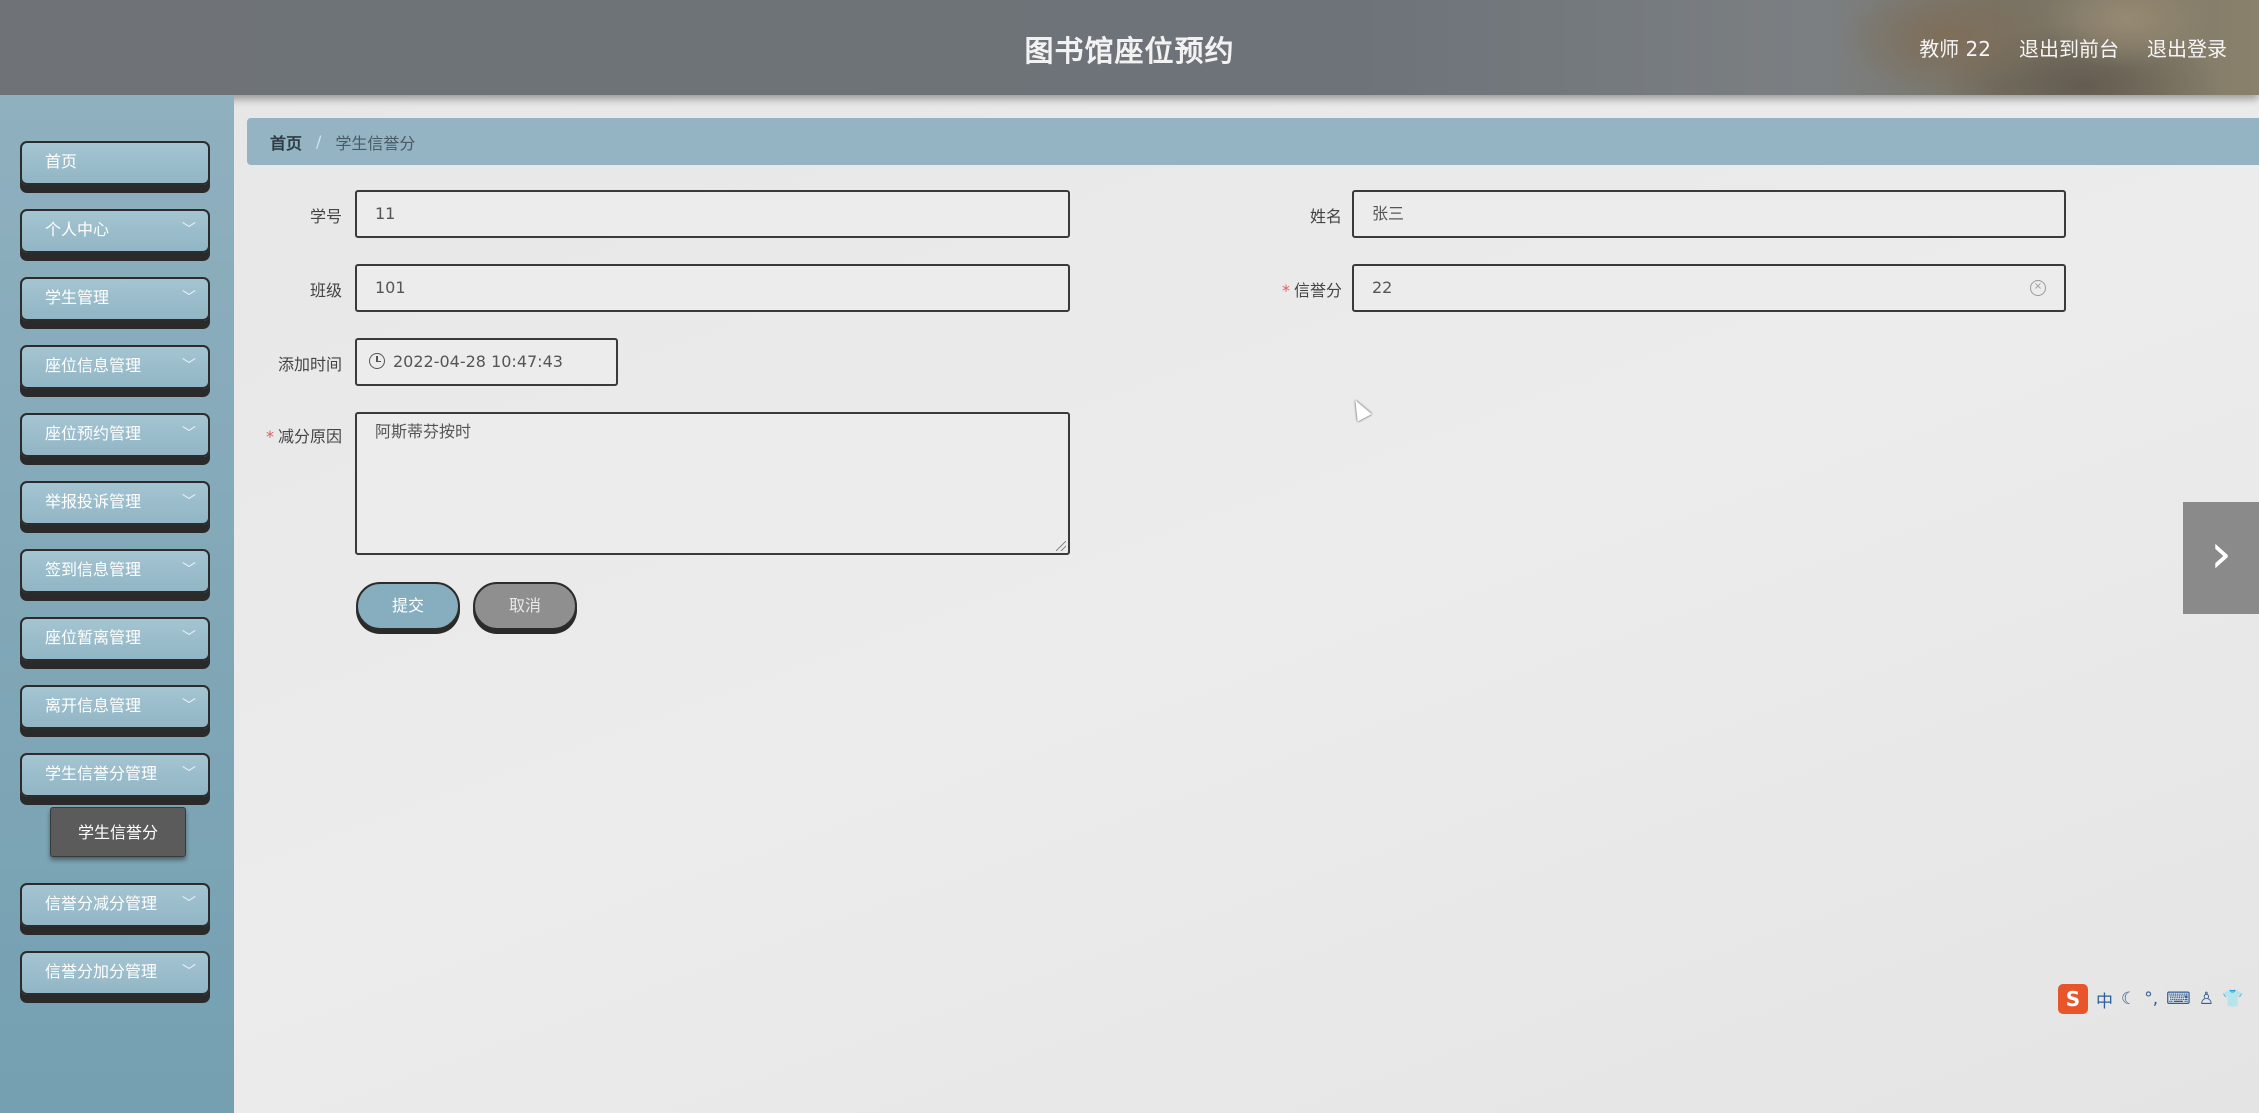 Image resolution: width=2259 pixels, height=1113 pixels. What do you see at coordinates (309, 364) in the screenshot?
I see `added-time-label: 添加时间` at bounding box center [309, 364].